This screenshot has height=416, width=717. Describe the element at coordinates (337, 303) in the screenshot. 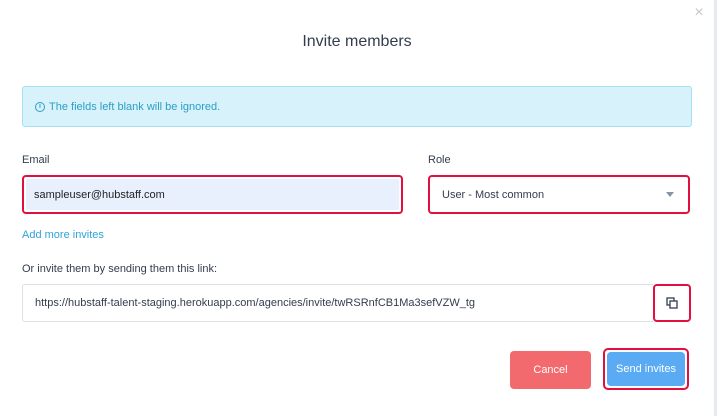

I see `invite-link-field` at that location.